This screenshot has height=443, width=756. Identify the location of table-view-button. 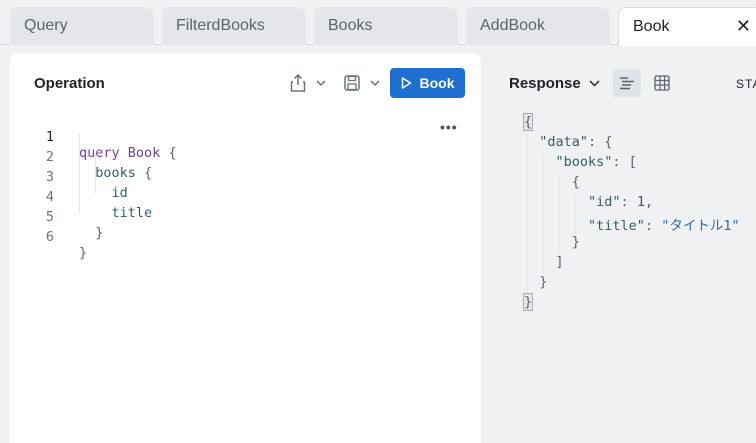
(662, 83).